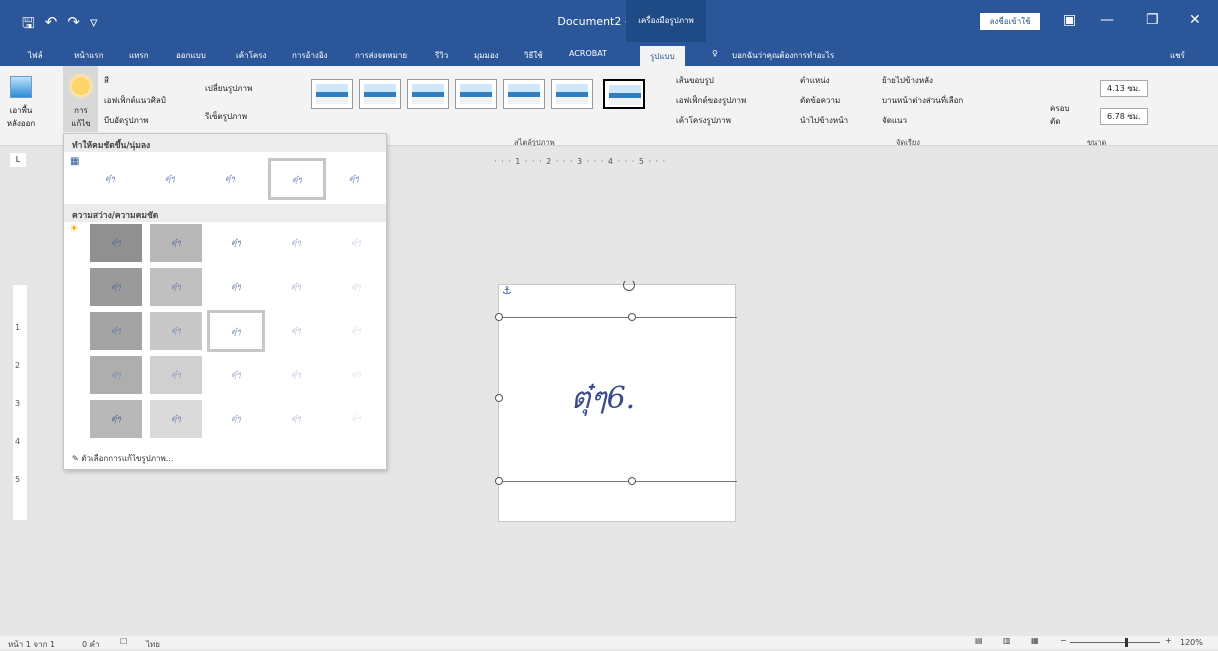 The height and width of the screenshot is (651, 1218). What do you see at coordinates (922, 100) in the screenshot?
I see `selection-pane-button: บานหน้าต่างส่วนที่เลือก` at bounding box center [922, 100].